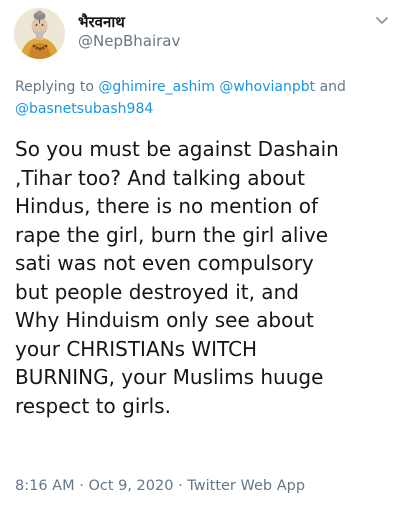 The height and width of the screenshot is (507, 402). I want to click on tweet-source: Twitter Web App, so click(246, 486).